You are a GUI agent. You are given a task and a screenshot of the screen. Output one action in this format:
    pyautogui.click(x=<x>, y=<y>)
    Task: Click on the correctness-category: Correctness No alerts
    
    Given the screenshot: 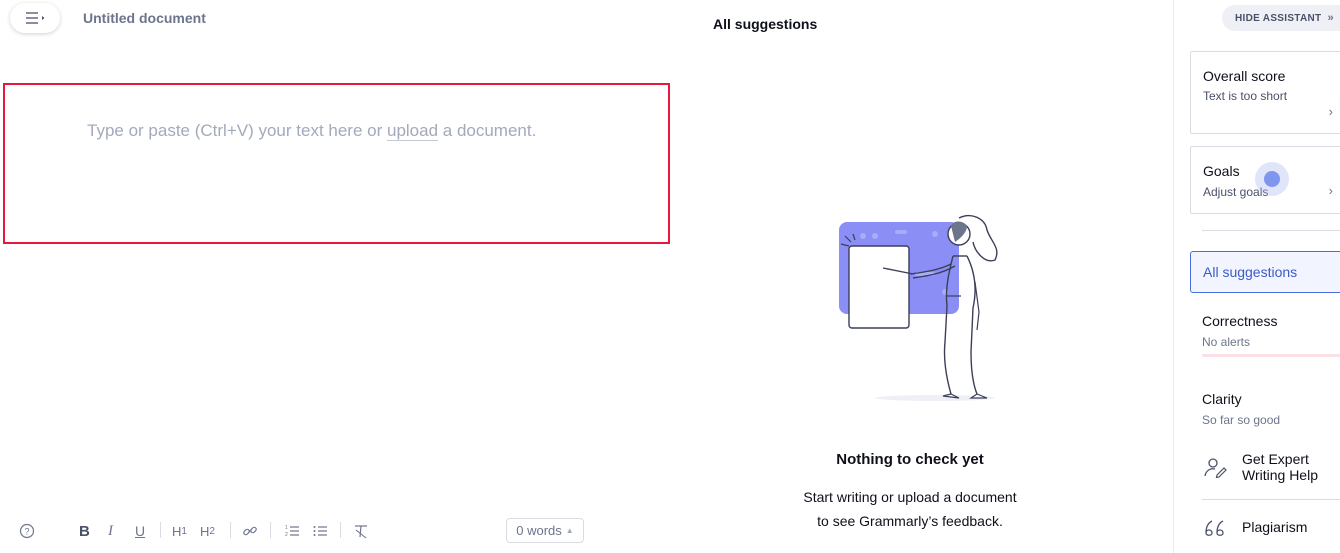 What is the action you would take?
    pyautogui.click(x=1239, y=331)
    